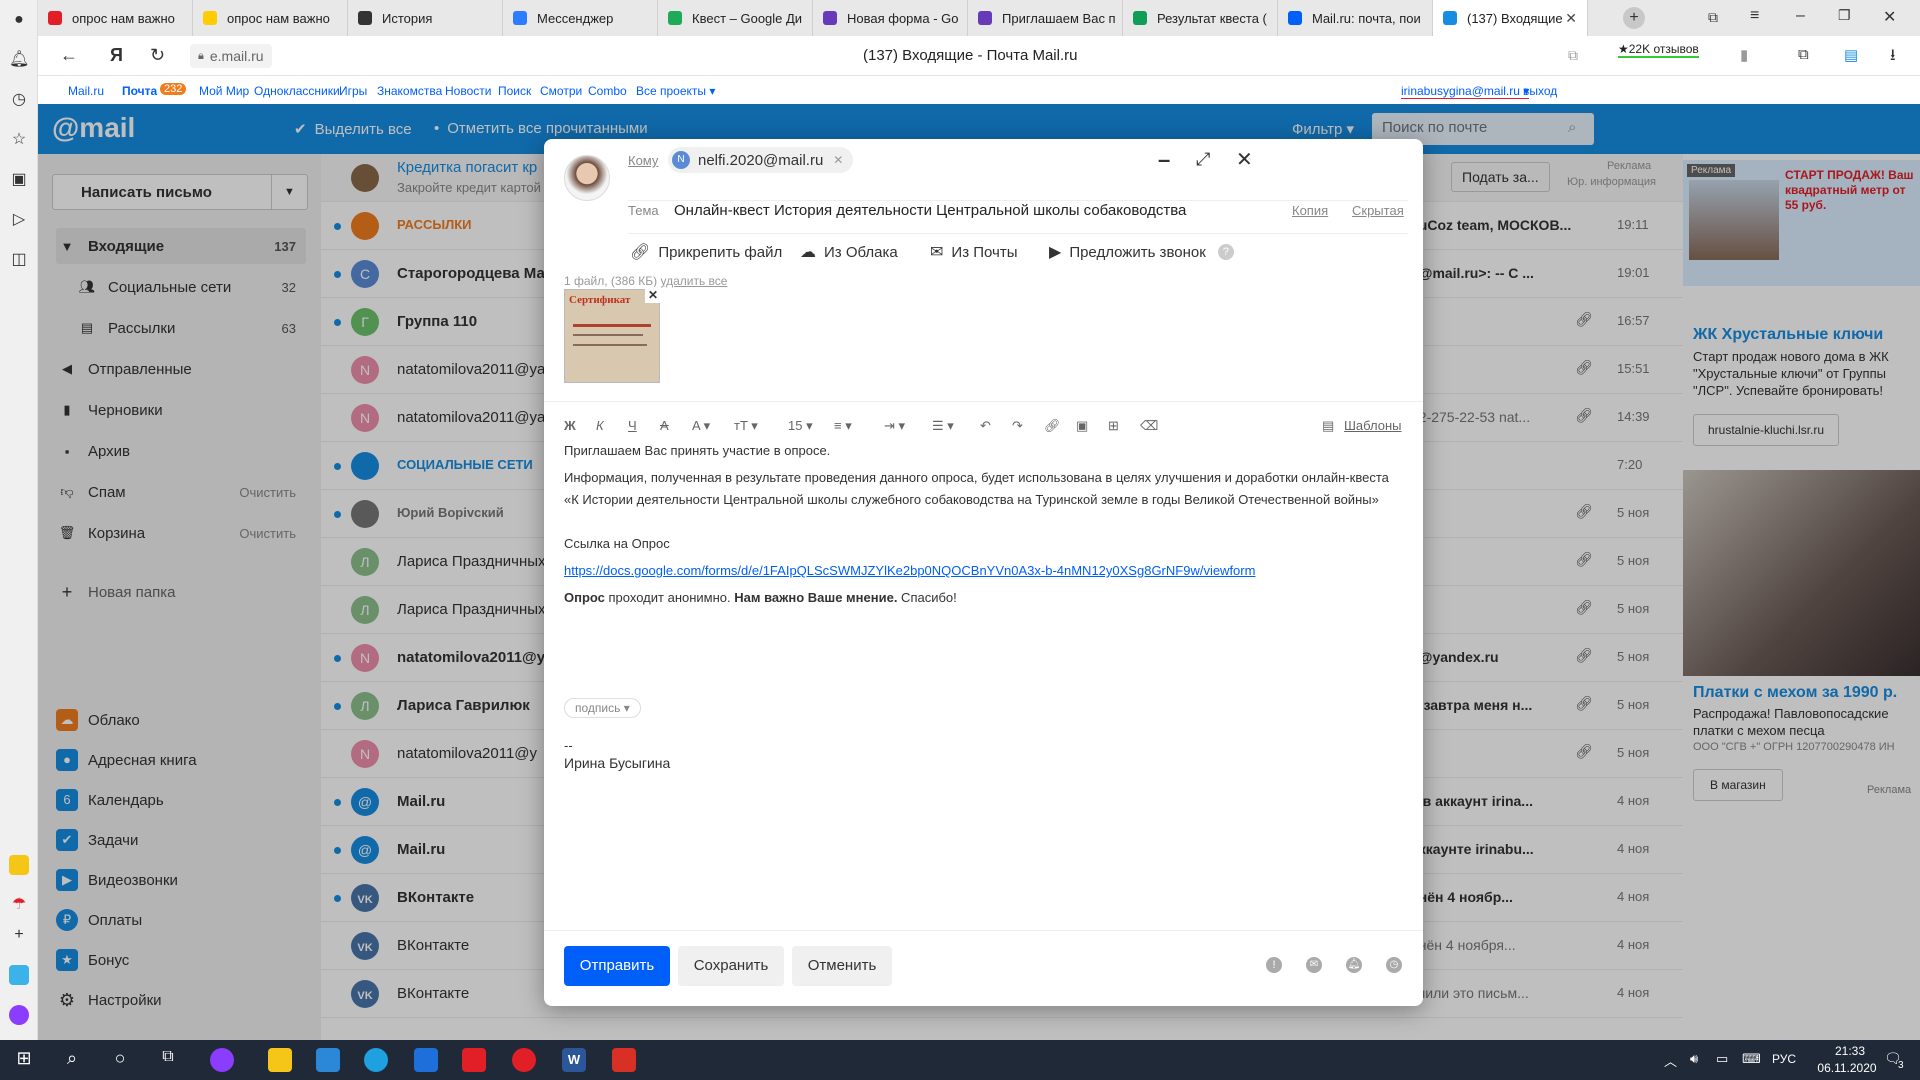  What do you see at coordinates (731, 966) in the screenshot?
I see `save-button: Сохранить` at bounding box center [731, 966].